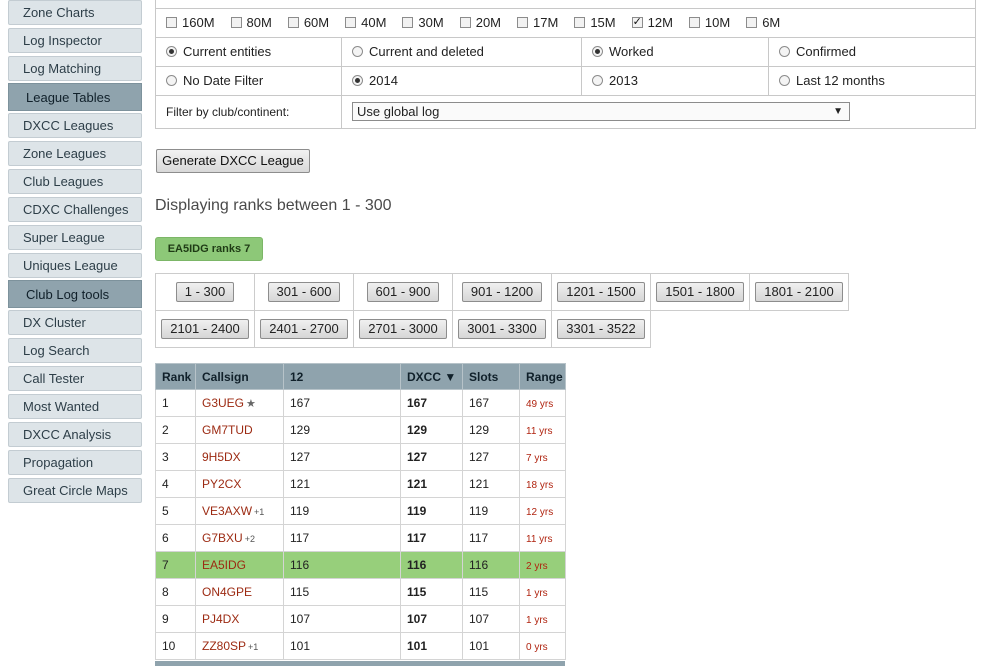 This screenshot has width=998, height=666. I want to click on sidebar-item-propagation: Propagation, so click(75, 462).